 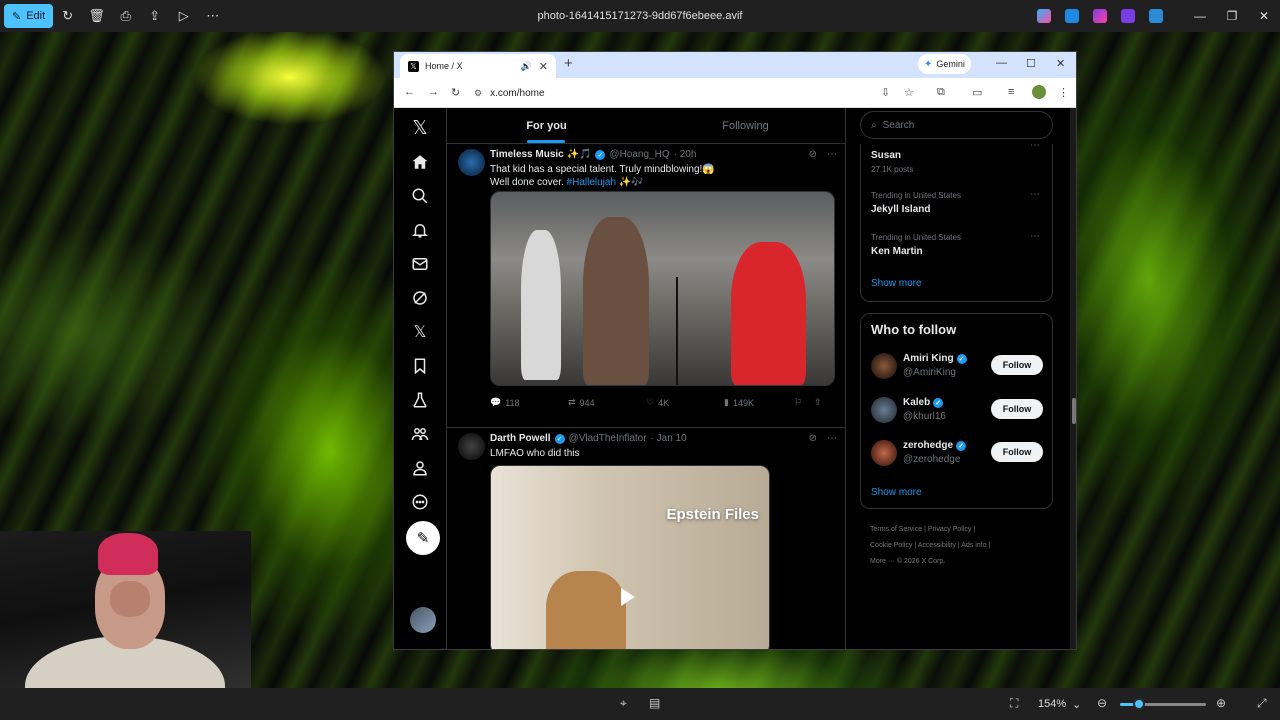 What do you see at coordinates (420, 366) in the screenshot?
I see `bookmarks-icon` at bounding box center [420, 366].